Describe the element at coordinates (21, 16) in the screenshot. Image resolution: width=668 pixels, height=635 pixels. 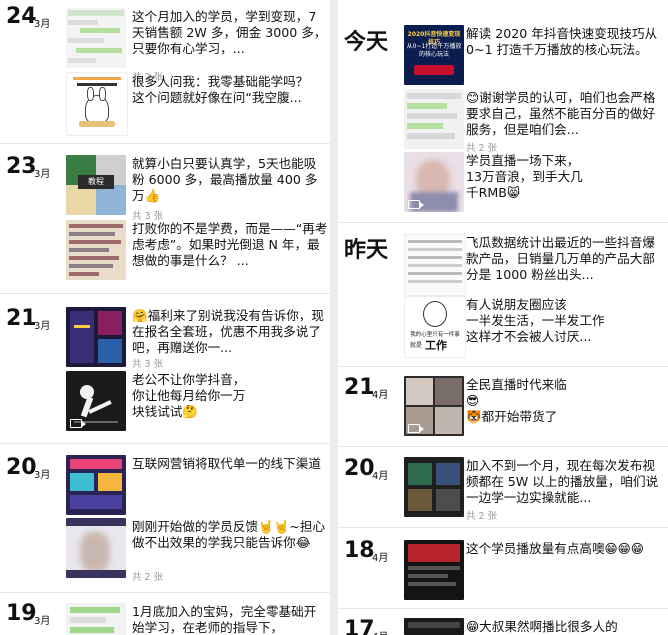
I see `date-day: 24` at that location.